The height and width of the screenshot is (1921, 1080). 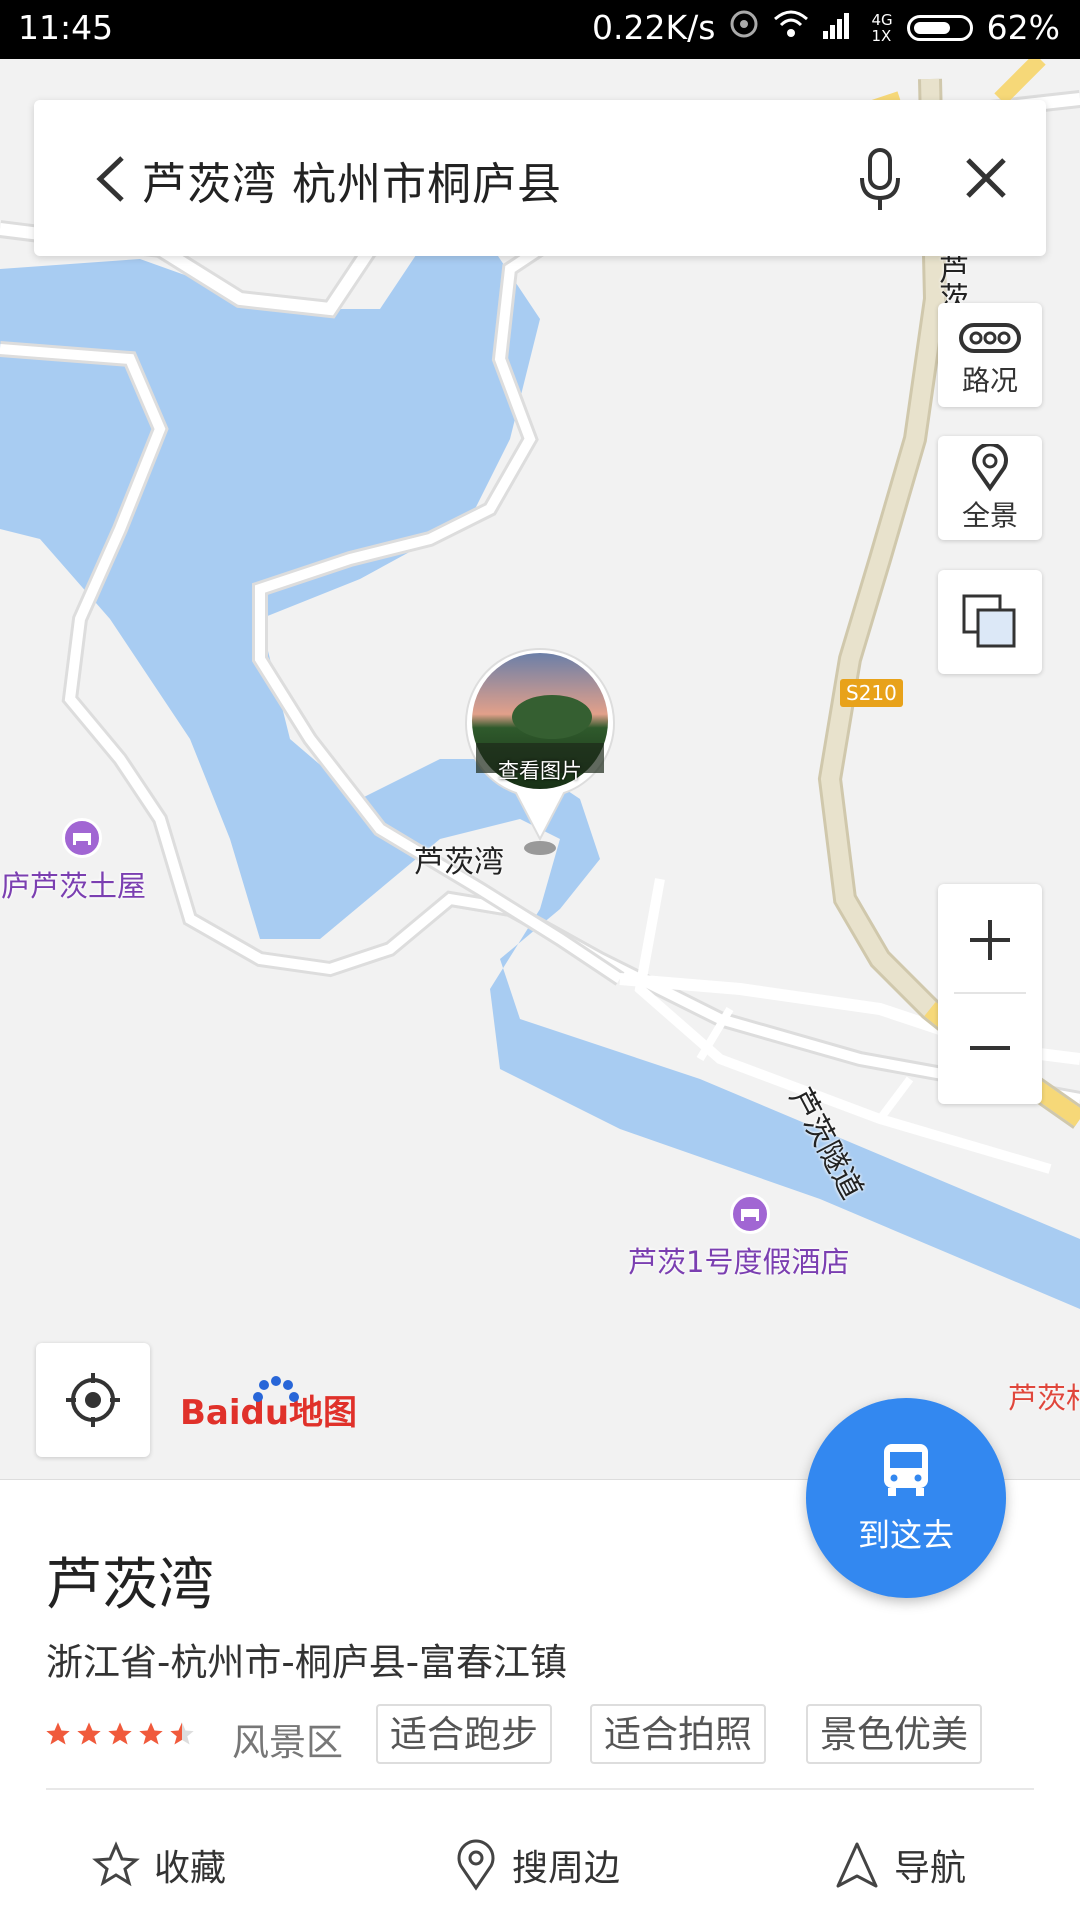 What do you see at coordinates (276, 1389) in the screenshot?
I see `paw-icon` at bounding box center [276, 1389].